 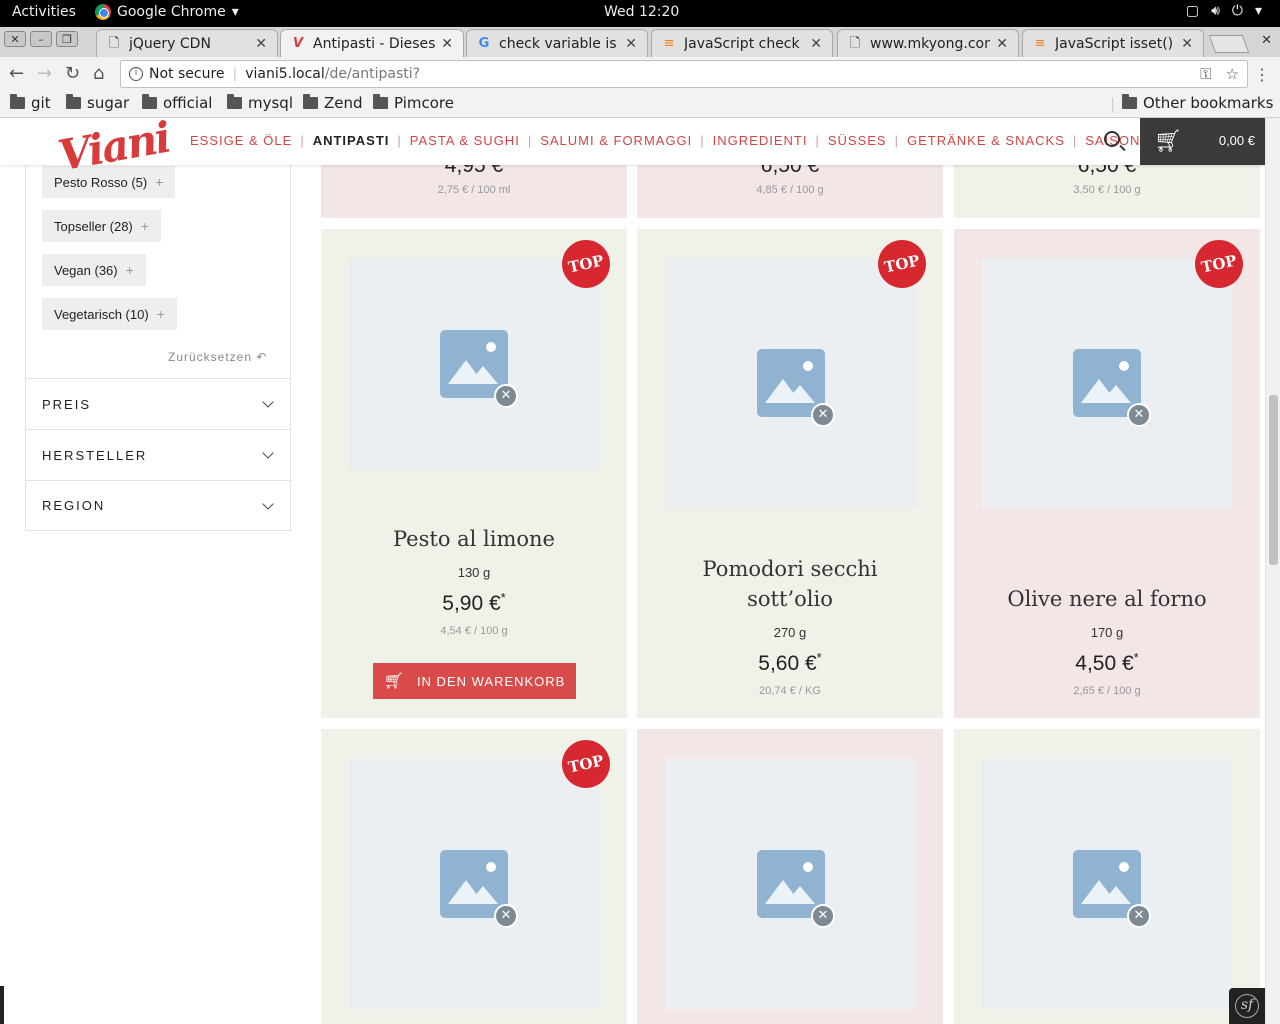 I want to click on tab-mkyong: 🗋︎ www.mkyong.com ✕, so click(x=928, y=43).